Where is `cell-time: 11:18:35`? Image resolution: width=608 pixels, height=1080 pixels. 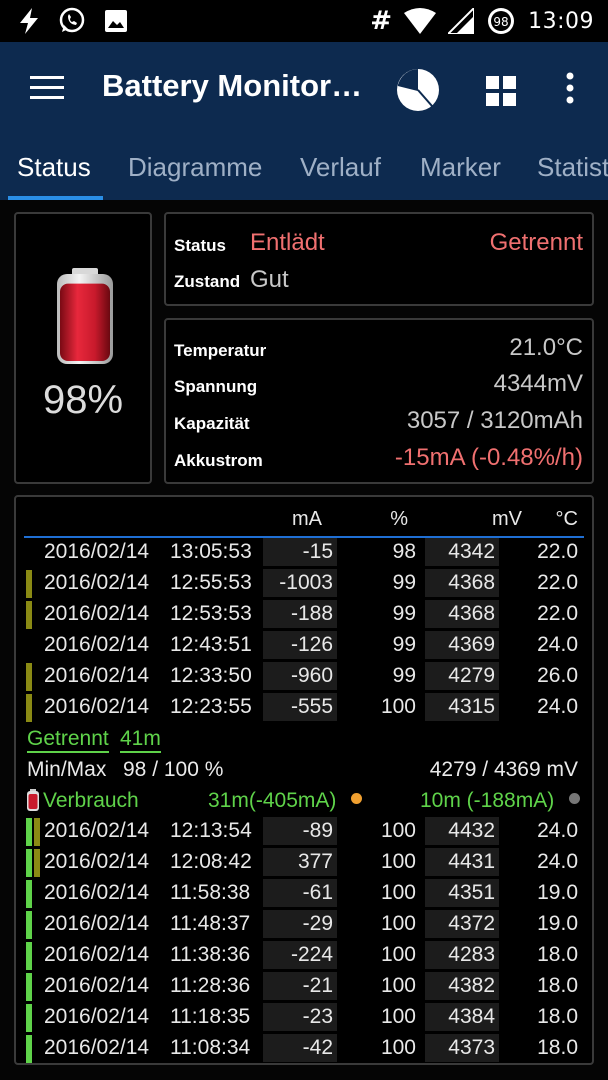
cell-time: 11:18:35 is located at coordinates (210, 1016).